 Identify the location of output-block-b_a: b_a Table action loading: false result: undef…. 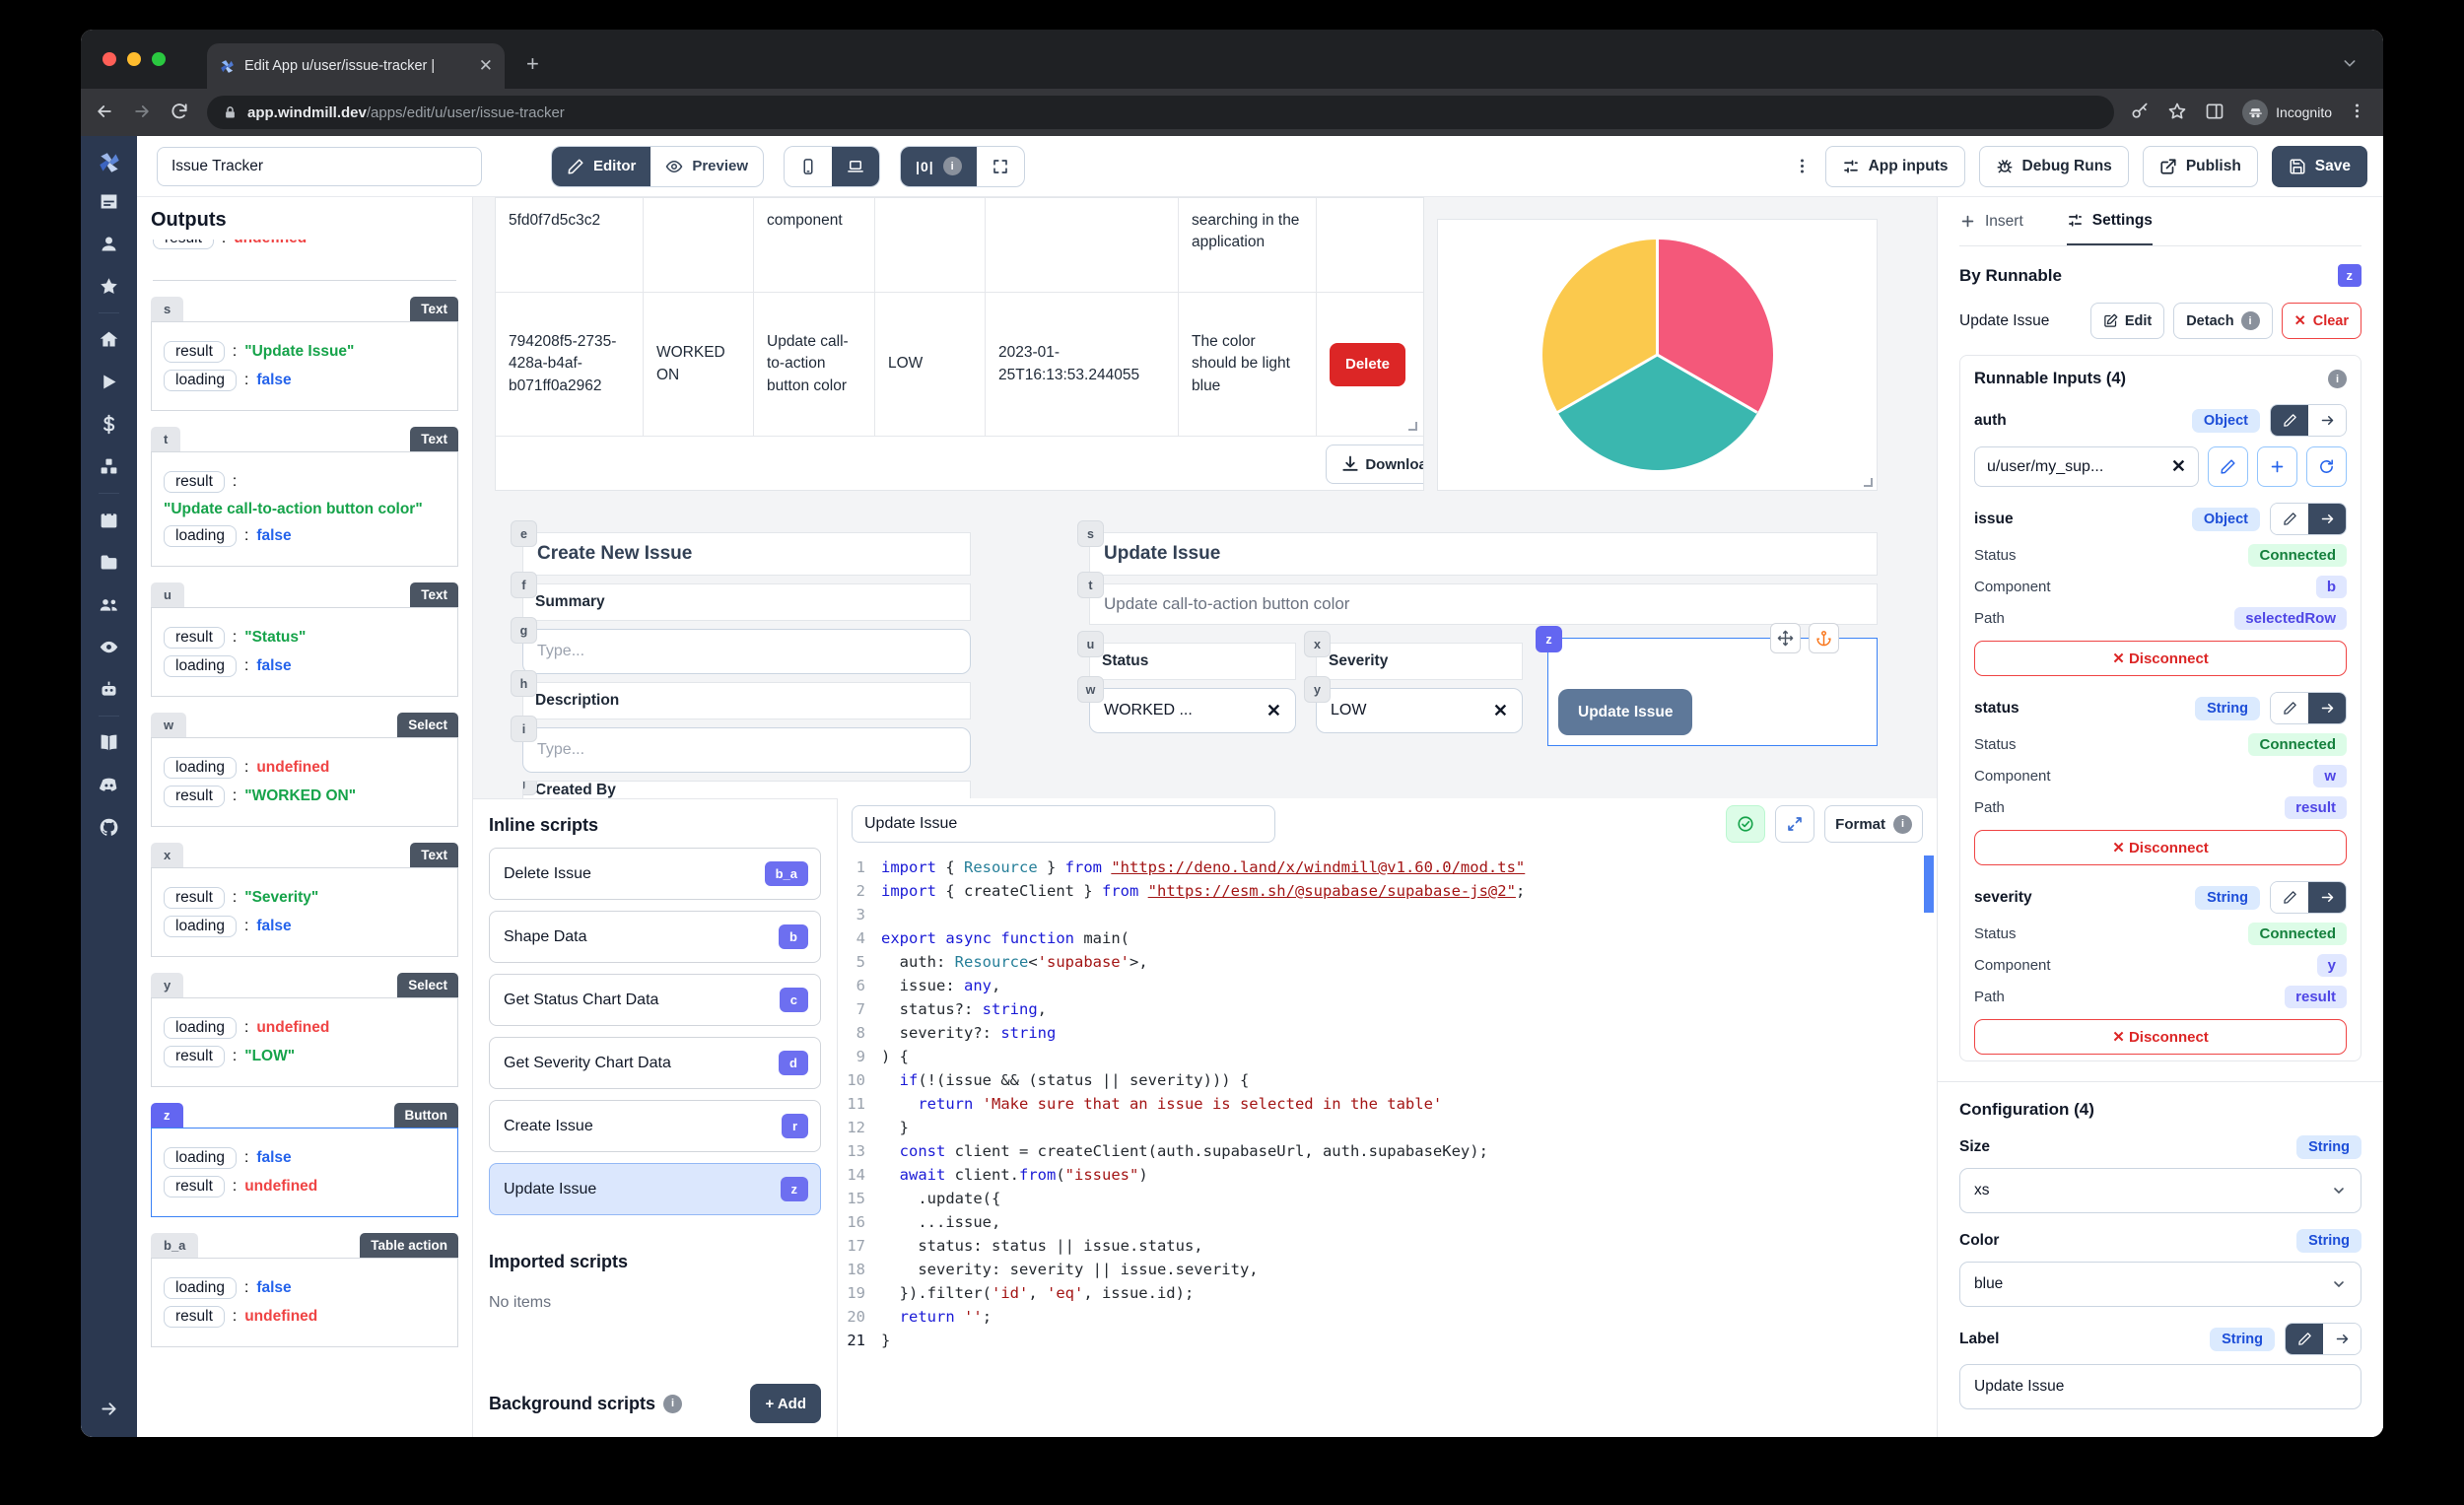
(304, 1290).